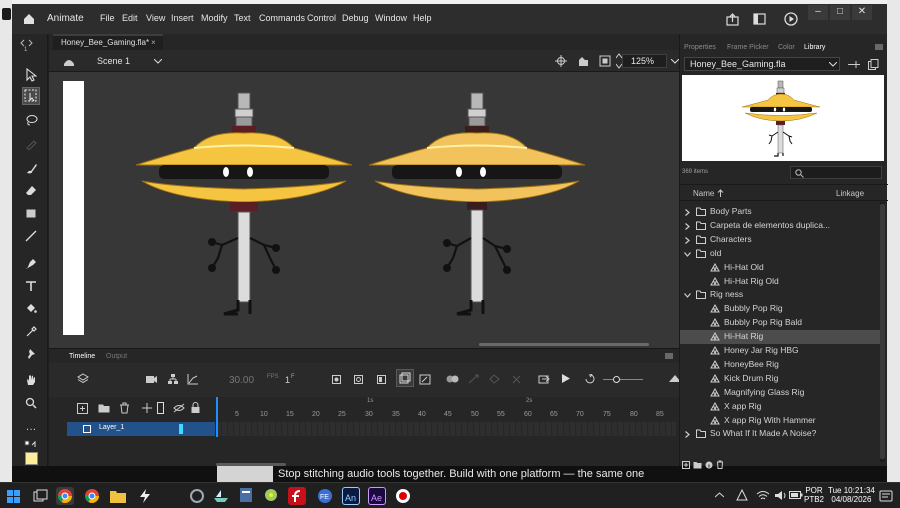 This screenshot has width=900, height=508. I want to click on app-doc-icon, so click(246, 495).